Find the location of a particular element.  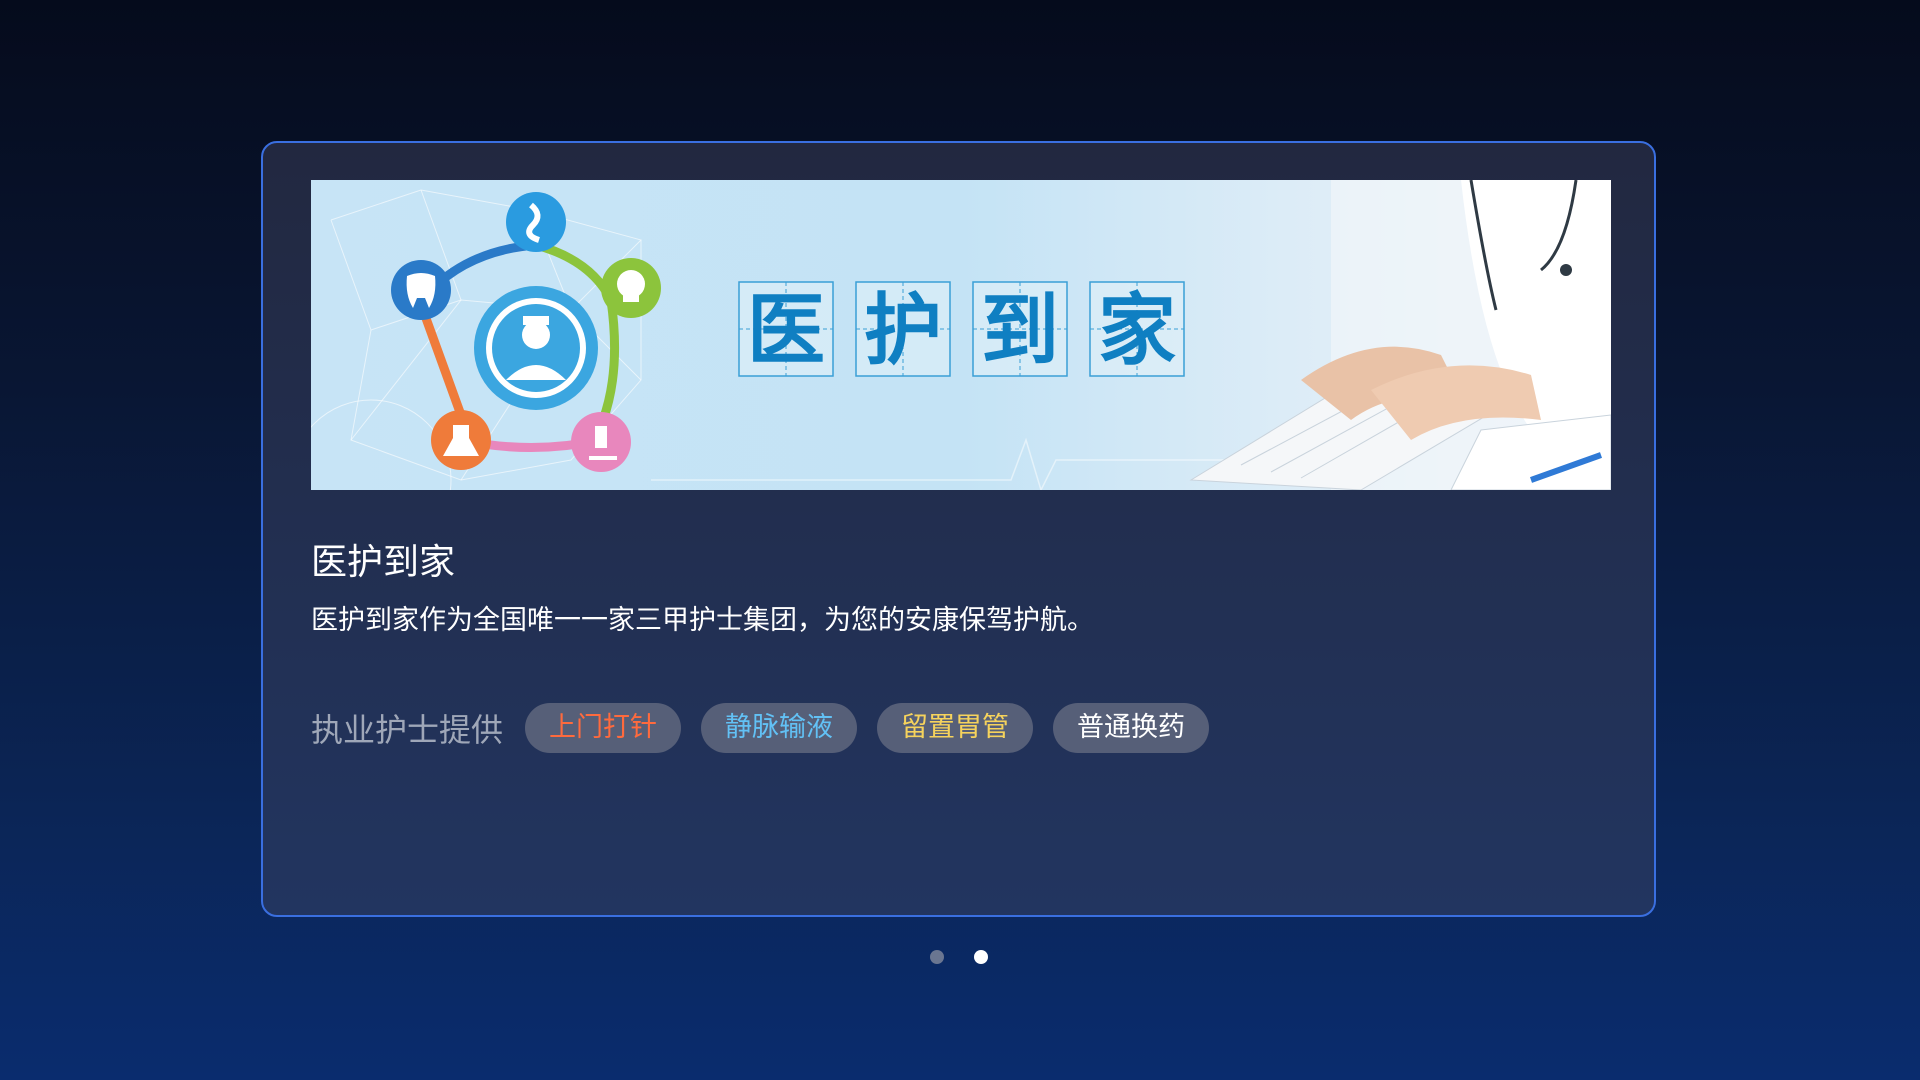

service-tags: 执业护士提供 上门打针 静脉输液 留置胃管 普通换药 is located at coordinates (770, 728).